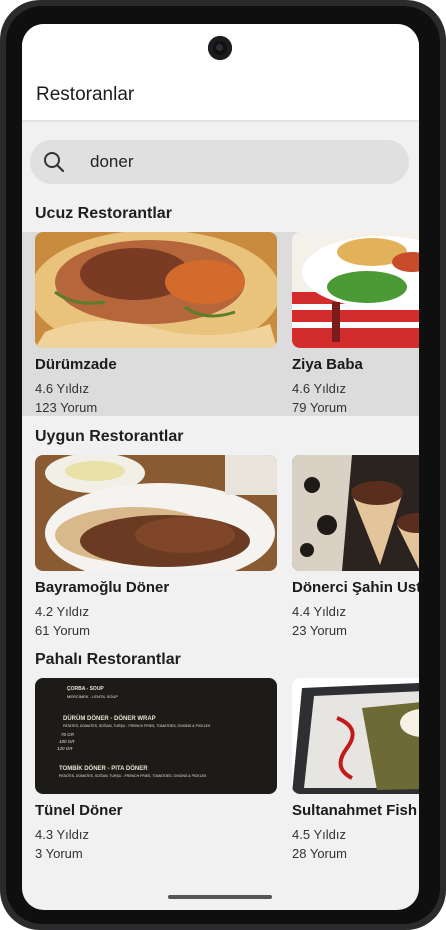 This screenshot has height=930, width=446. I want to click on restaurant-reviews: 23 Yorum, so click(319, 630).